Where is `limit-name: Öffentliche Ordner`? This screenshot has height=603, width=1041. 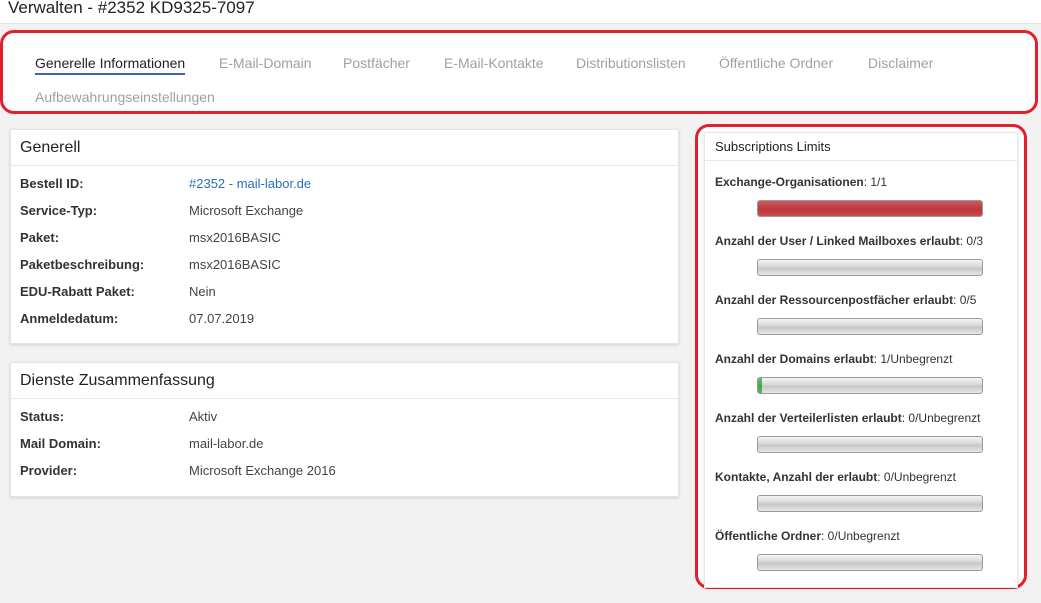 limit-name: Öffentliche Ordner is located at coordinates (768, 536).